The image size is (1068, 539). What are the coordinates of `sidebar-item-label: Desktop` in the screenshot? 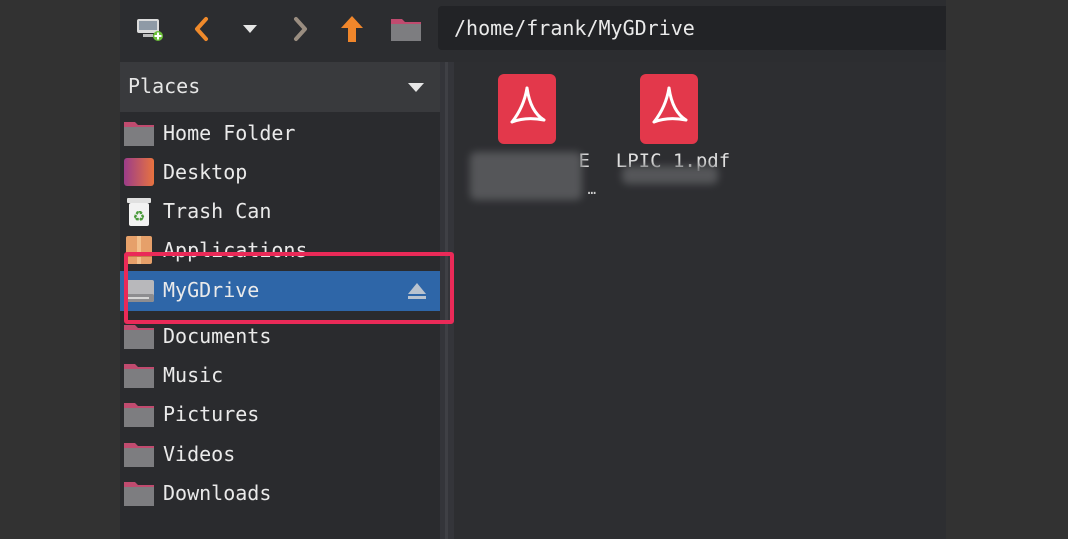 It's located at (205, 172).